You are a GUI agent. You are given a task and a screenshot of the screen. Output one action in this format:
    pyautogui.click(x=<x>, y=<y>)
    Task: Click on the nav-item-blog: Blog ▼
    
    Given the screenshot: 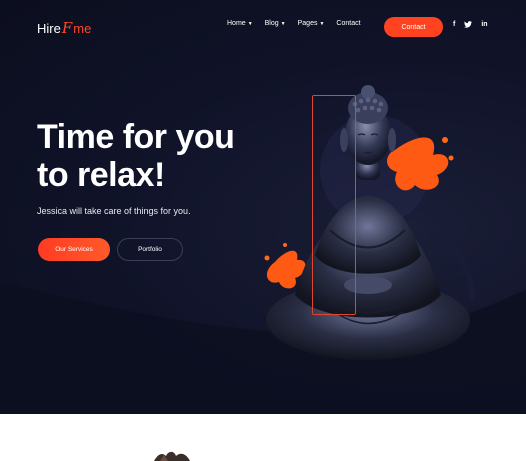 What is the action you would take?
    pyautogui.click(x=275, y=23)
    